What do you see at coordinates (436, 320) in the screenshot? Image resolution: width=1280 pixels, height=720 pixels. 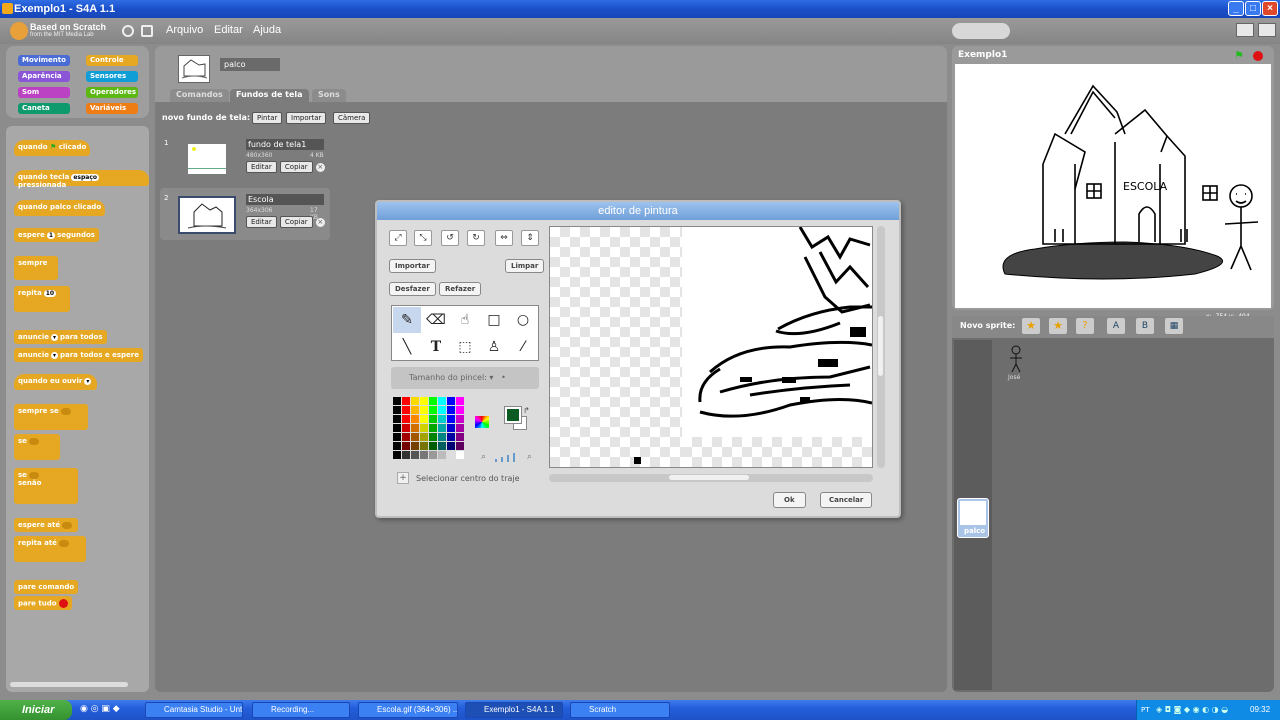 I see `eraser-icon: ⌫` at bounding box center [436, 320].